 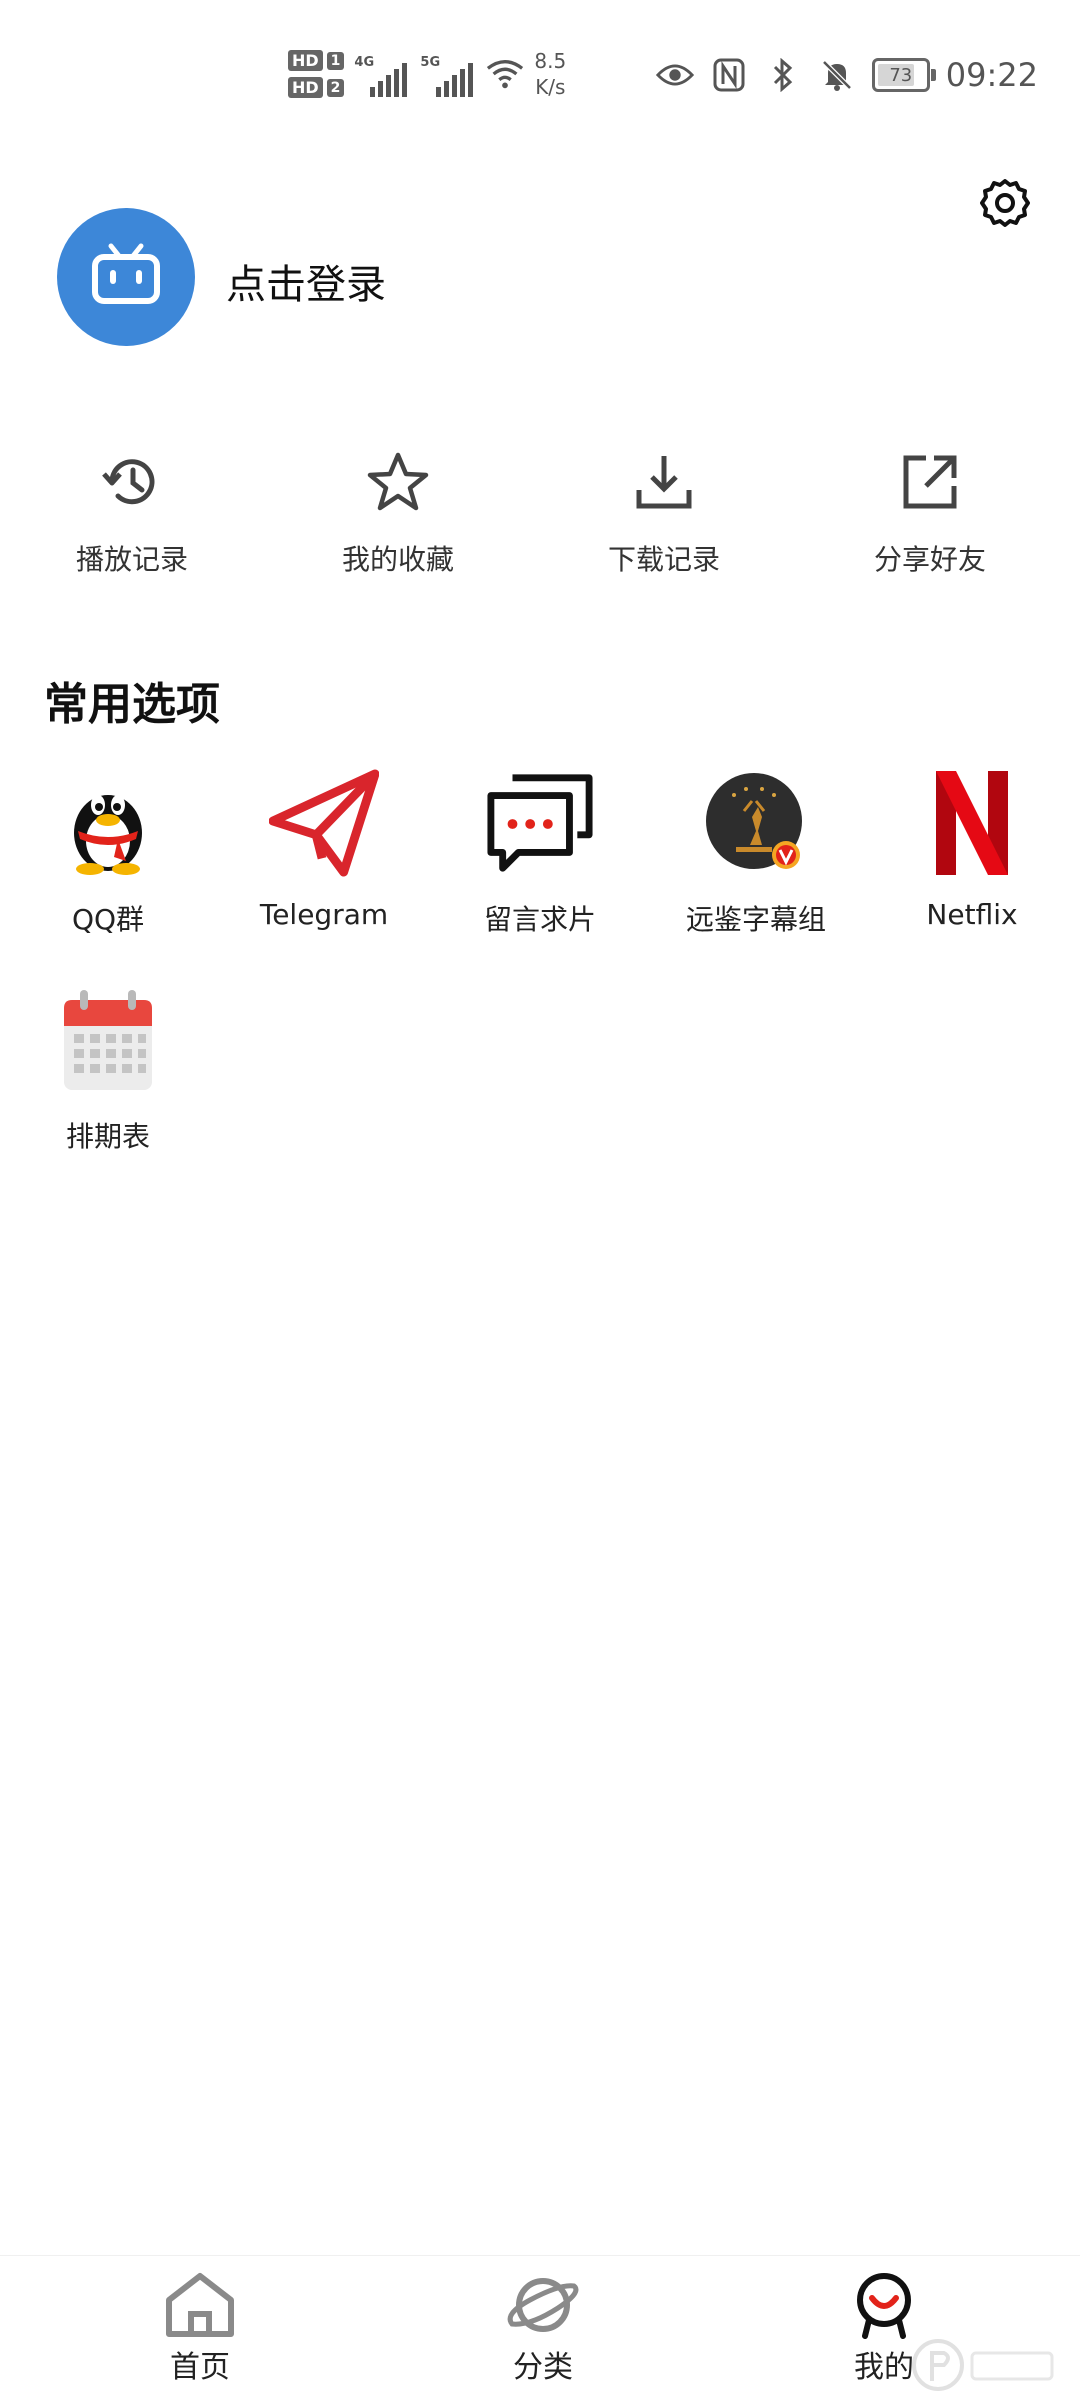 I want to click on avatar, so click(x=126, y=277).